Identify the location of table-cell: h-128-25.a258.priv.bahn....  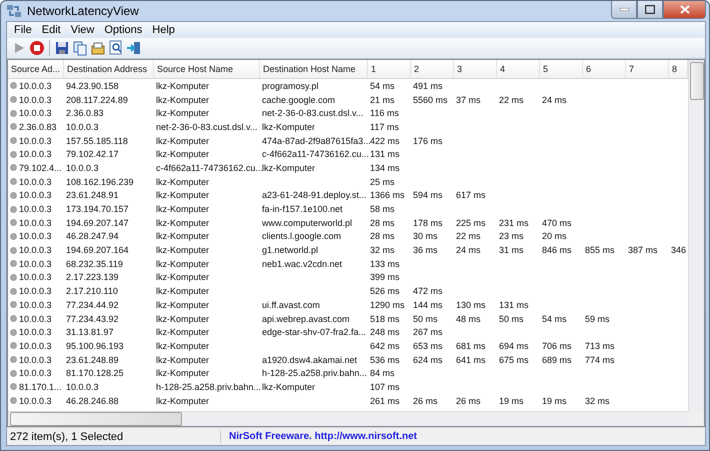
(208, 387).